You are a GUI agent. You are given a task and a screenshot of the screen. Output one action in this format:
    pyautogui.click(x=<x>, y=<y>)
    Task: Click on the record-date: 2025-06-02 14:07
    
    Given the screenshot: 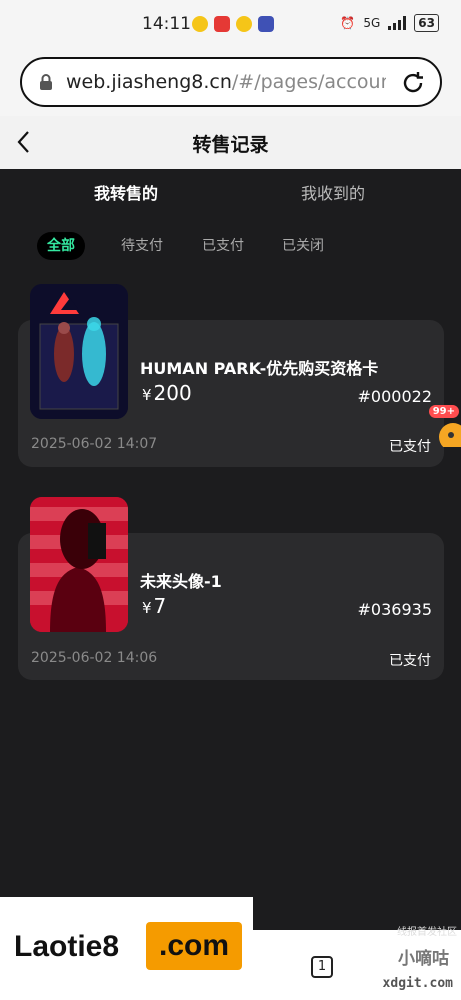 What is the action you would take?
    pyautogui.click(x=94, y=444)
    